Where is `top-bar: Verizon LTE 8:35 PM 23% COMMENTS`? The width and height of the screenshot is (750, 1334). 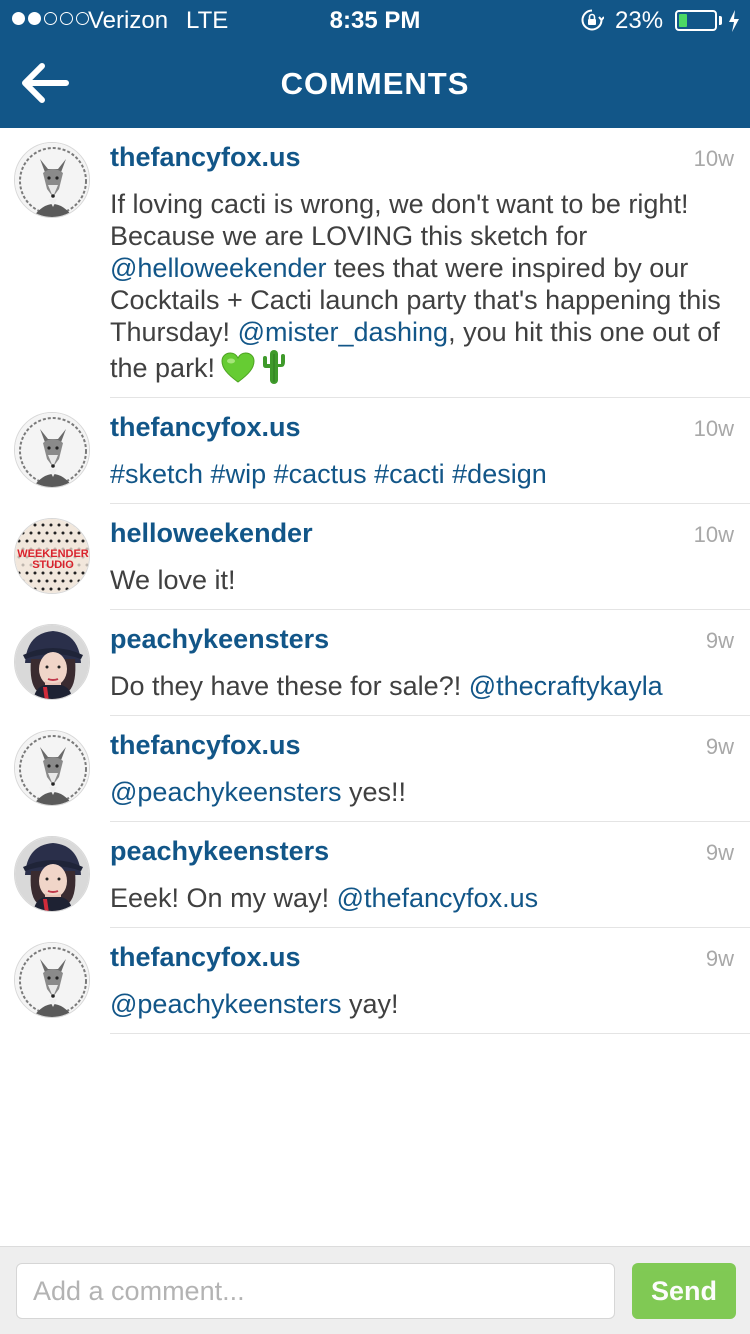 top-bar: Verizon LTE 8:35 PM 23% COMMENTS is located at coordinates (375, 64).